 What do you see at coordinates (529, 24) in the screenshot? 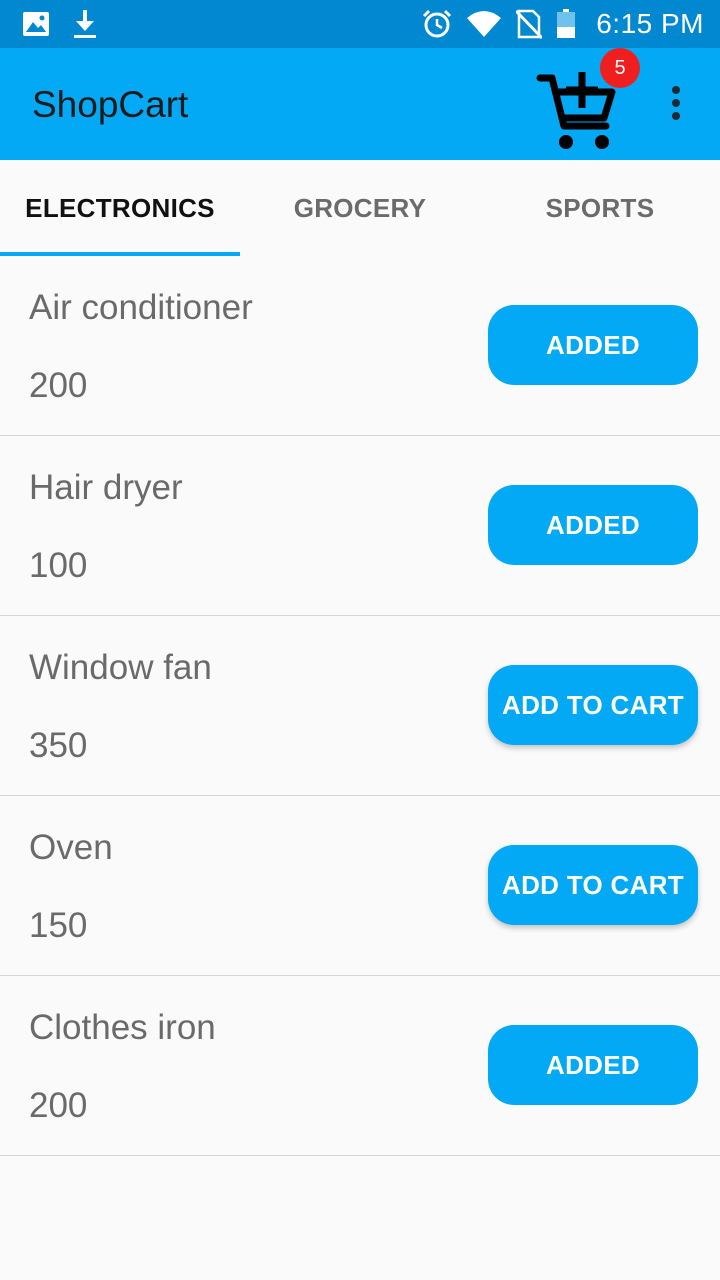
I see `no-sim-icon` at bounding box center [529, 24].